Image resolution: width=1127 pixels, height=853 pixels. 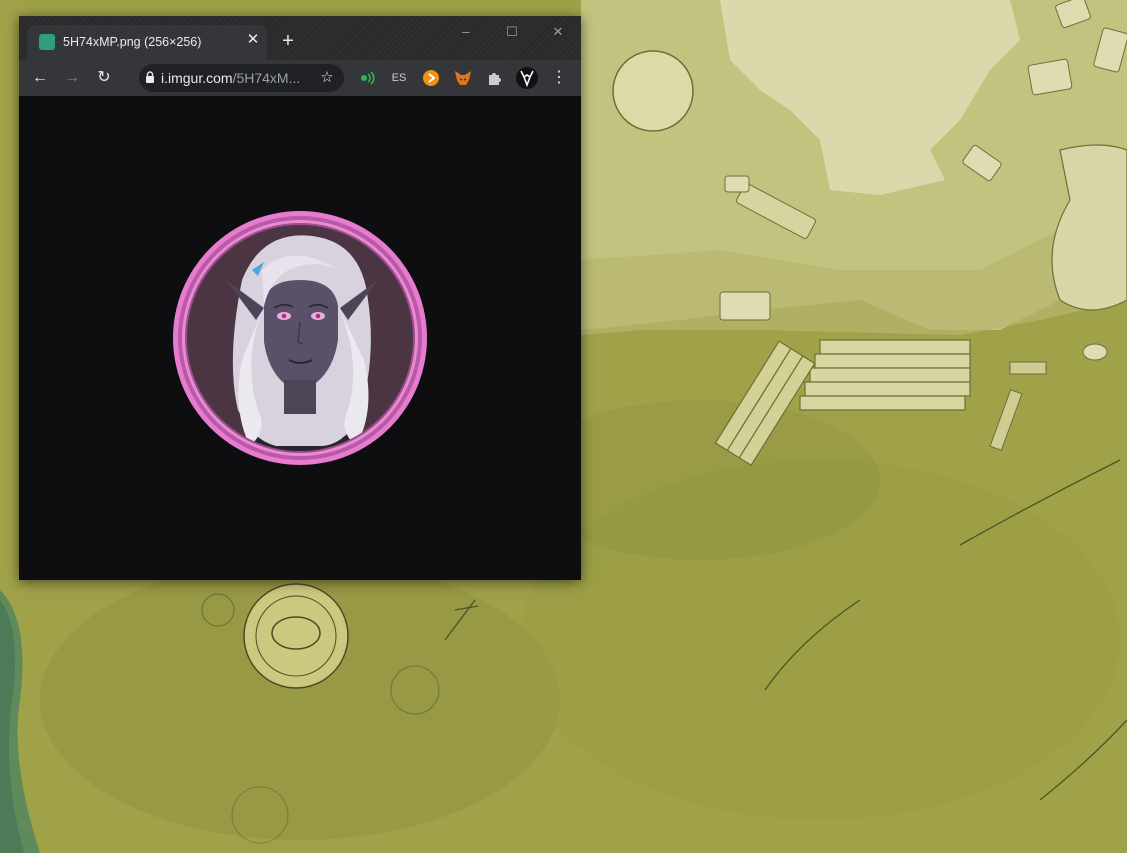 I want to click on title-bar: 5H74xMP.png (256×256) ✕ + – ☐ ✕, so click(x=300, y=38).